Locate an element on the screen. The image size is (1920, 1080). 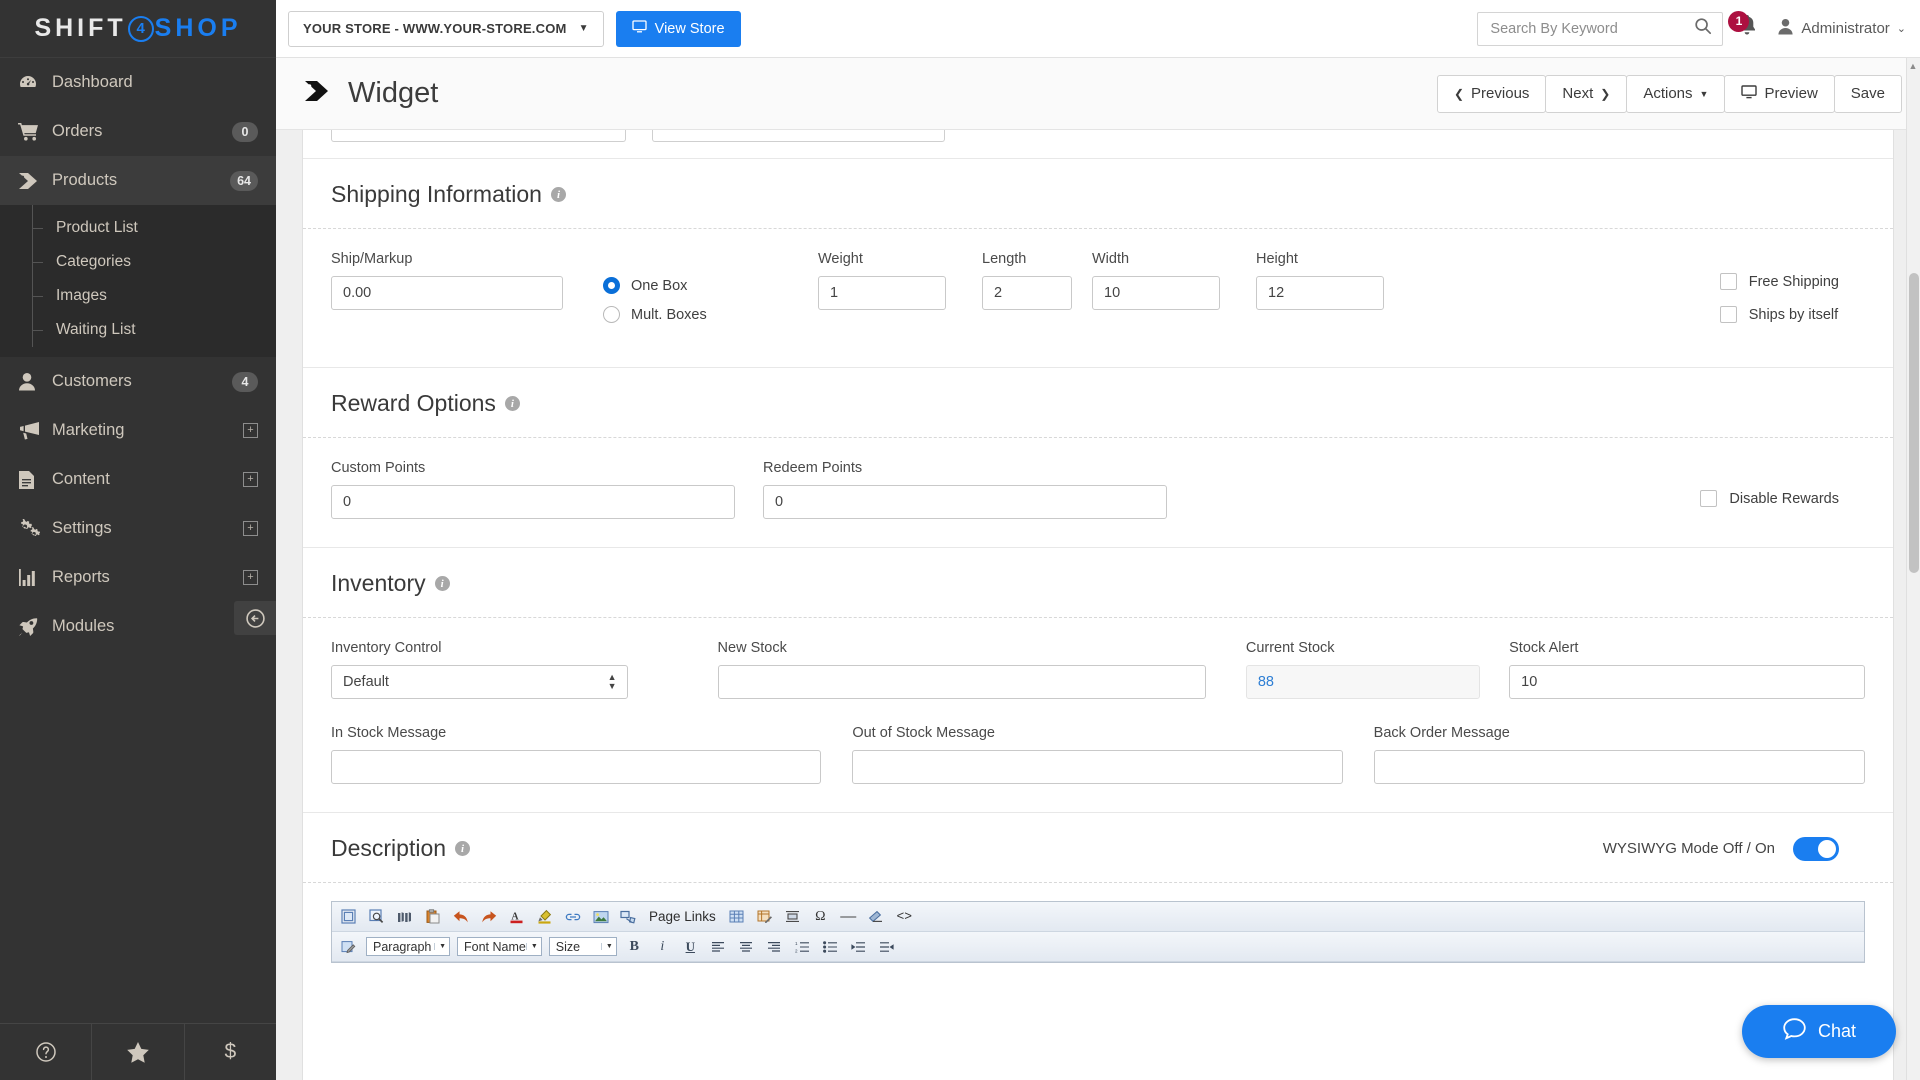
paragraph-format-select: Paragraph ▼ is located at coordinates (408, 946).